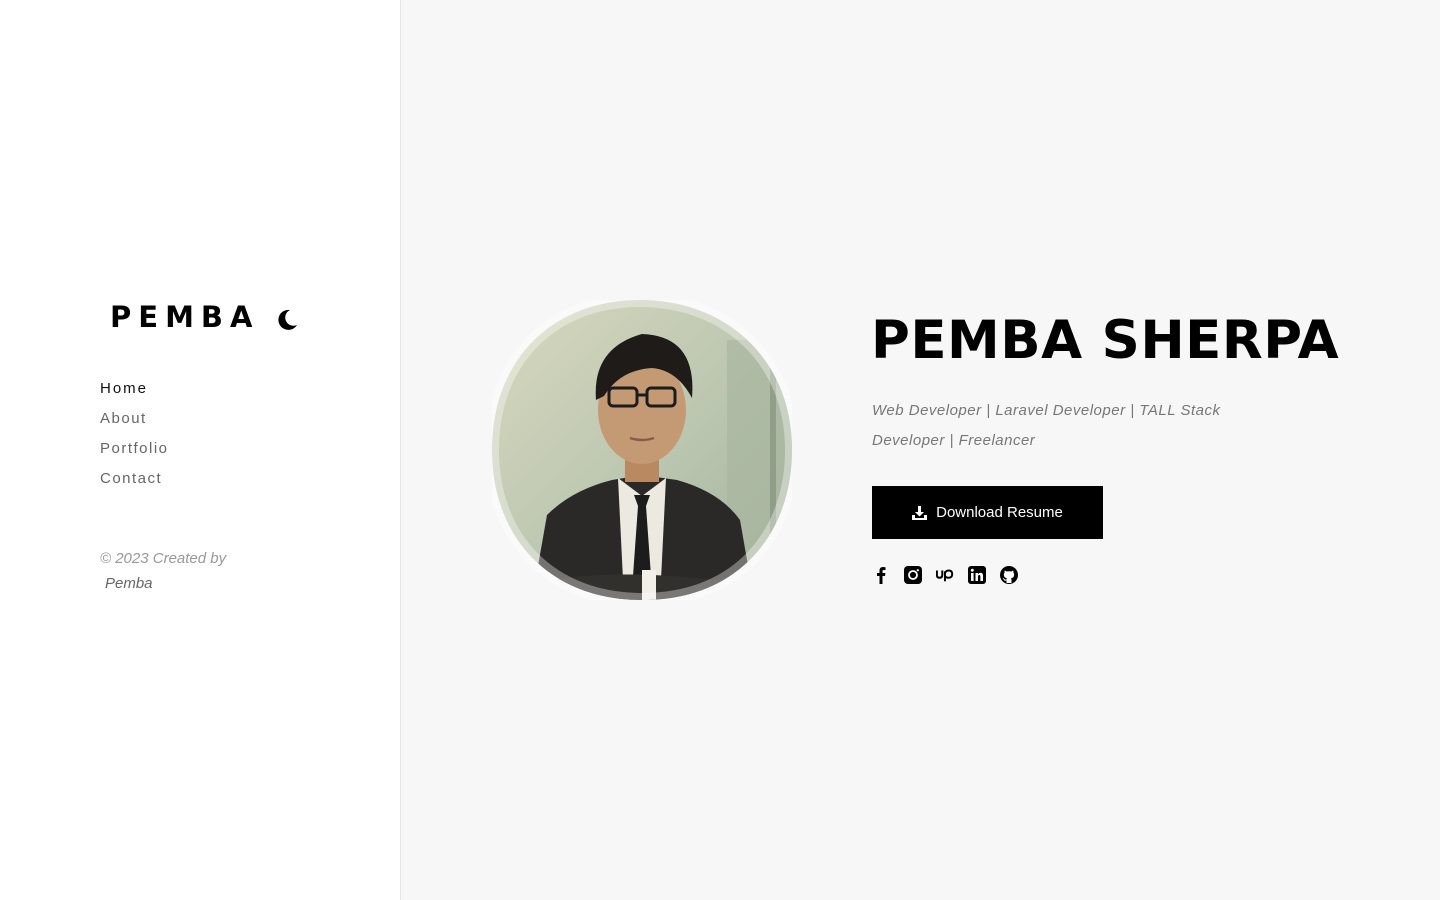 The height and width of the screenshot is (900, 1440). Describe the element at coordinates (913, 575) in the screenshot. I see `instagram-icon` at that location.